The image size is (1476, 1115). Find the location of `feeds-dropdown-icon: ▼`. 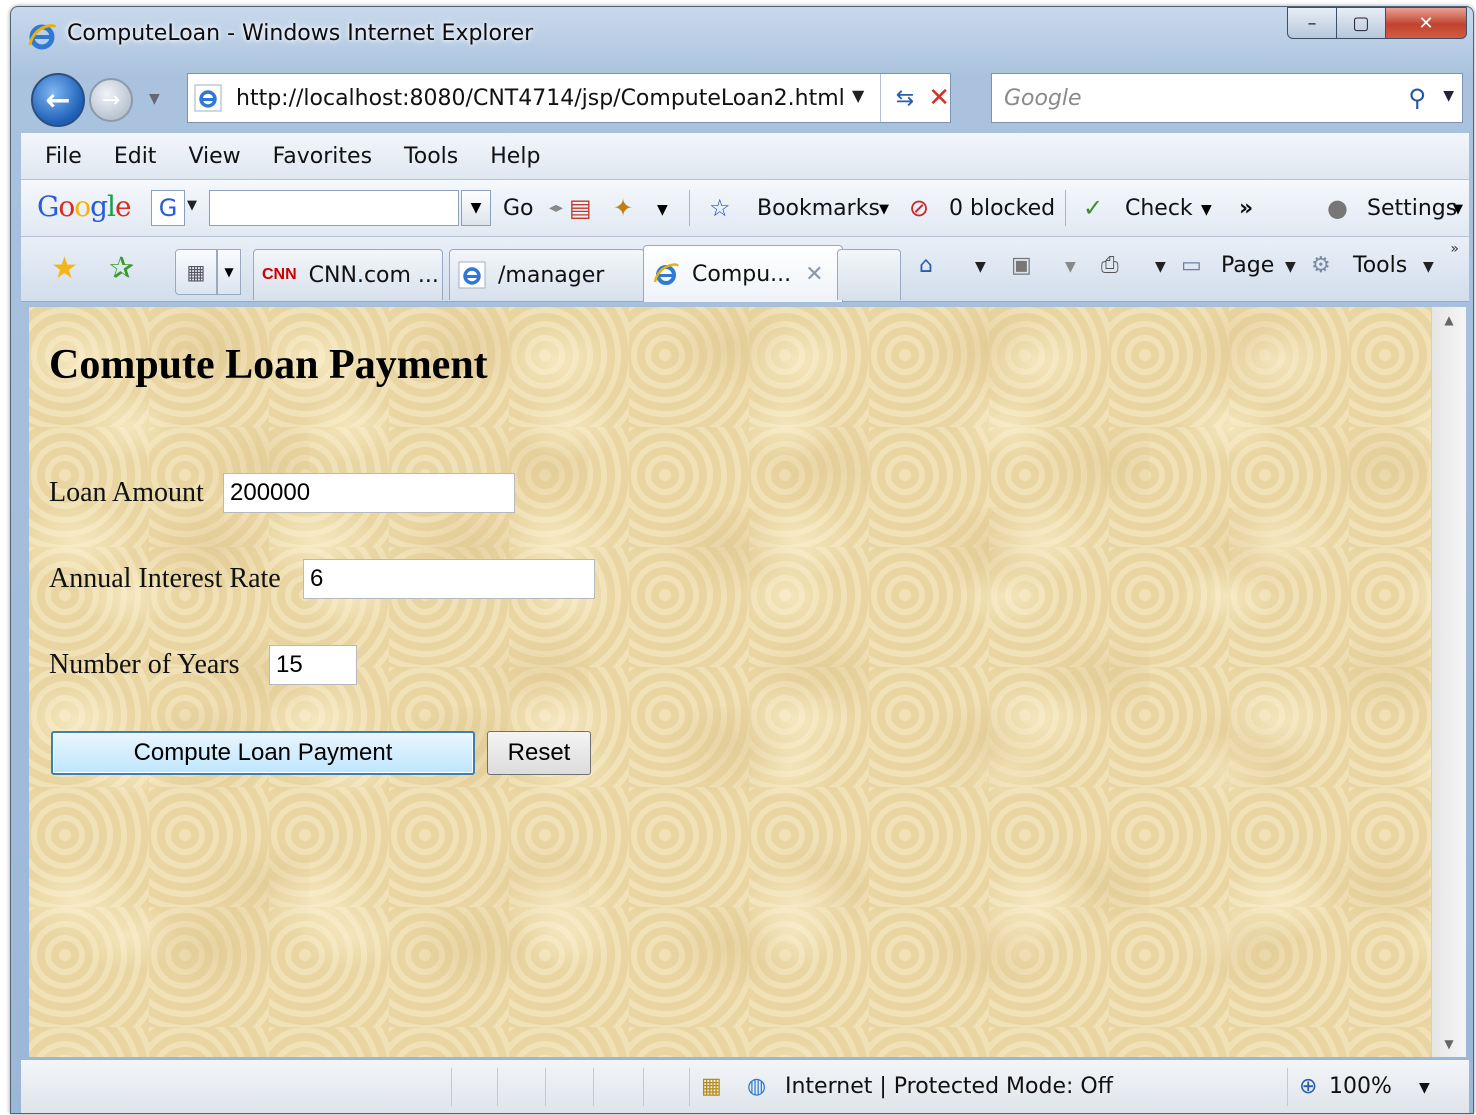

feeds-dropdown-icon: ▼ is located at coordinates (1070, 267).